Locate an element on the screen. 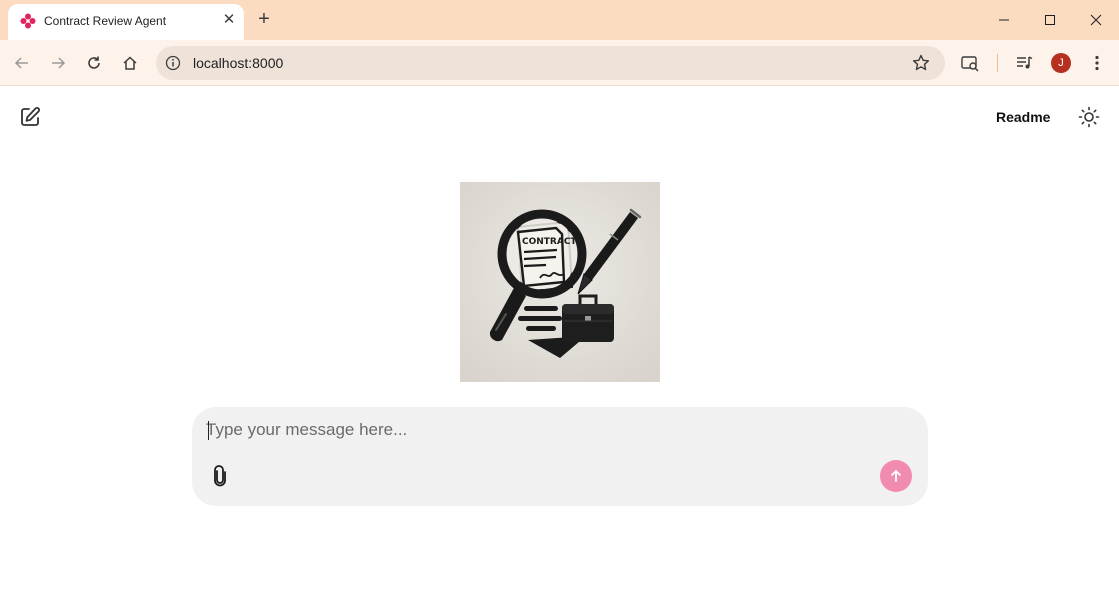  bookmark-star-icon is located at coordinates (921, 63).